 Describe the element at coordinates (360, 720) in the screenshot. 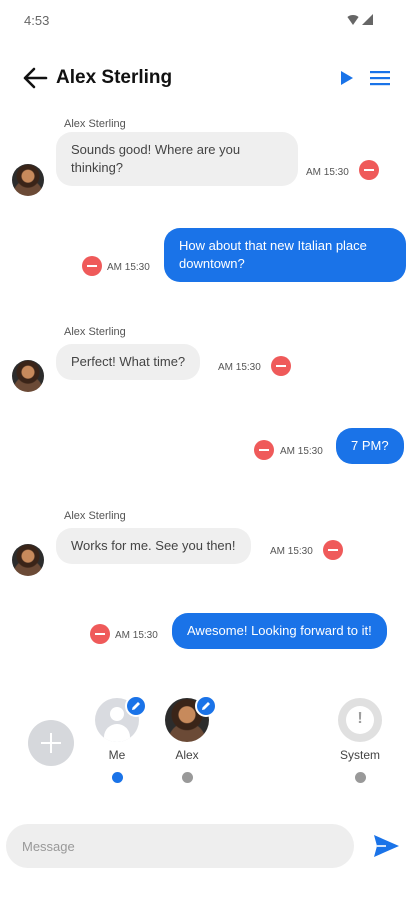

I see `alert-icon` at that location.